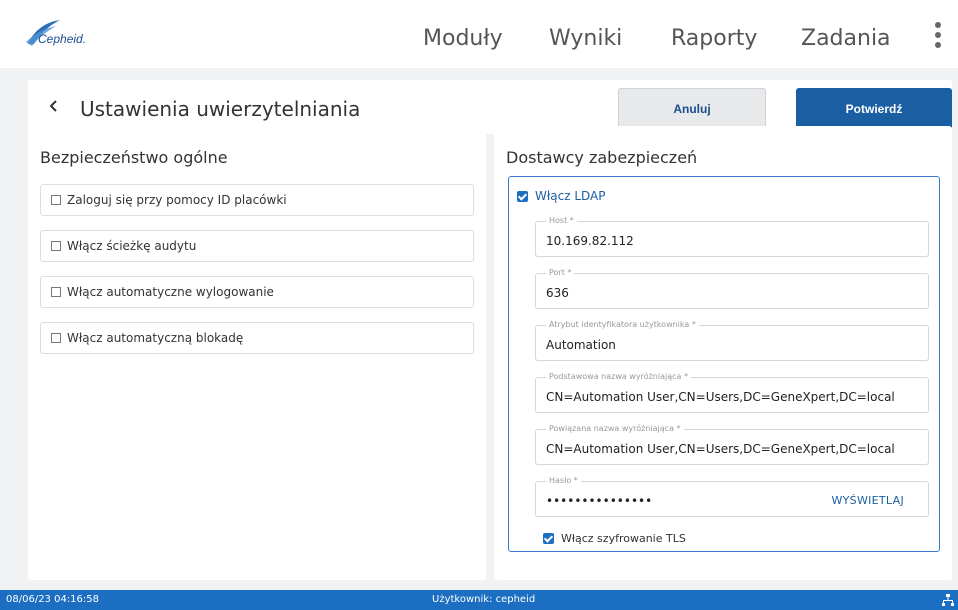 The width and height of the screenshot is (958, 610). I want to click on password-value: •••••••••••••••, so click(599, 501).